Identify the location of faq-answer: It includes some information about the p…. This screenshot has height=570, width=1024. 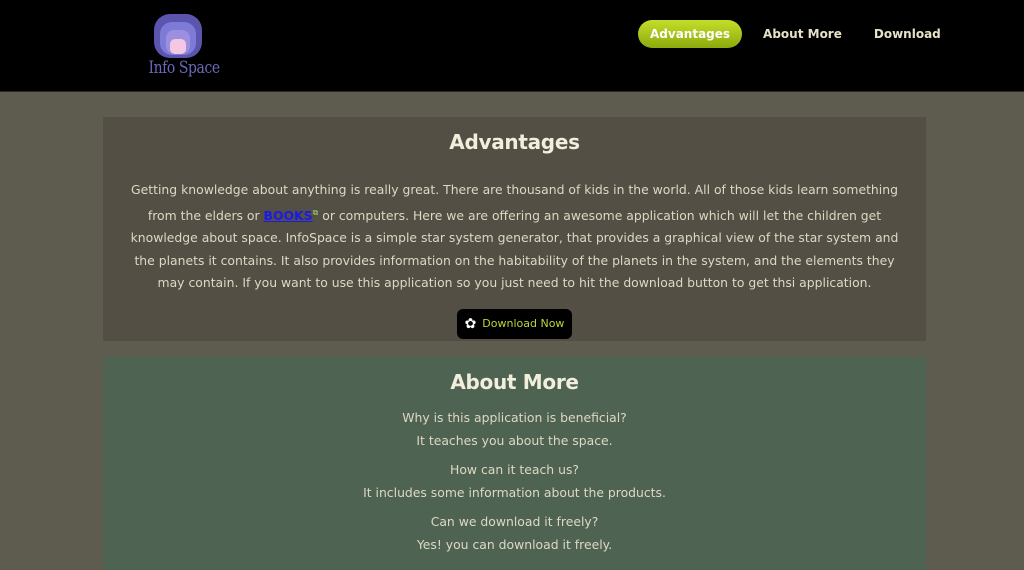
(514, 492).